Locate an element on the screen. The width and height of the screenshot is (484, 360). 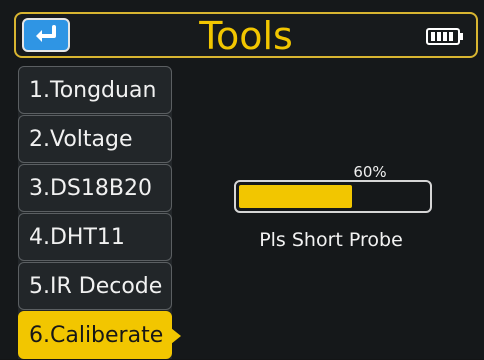
calibration-progress-bar is located at coordinates (333, 196).